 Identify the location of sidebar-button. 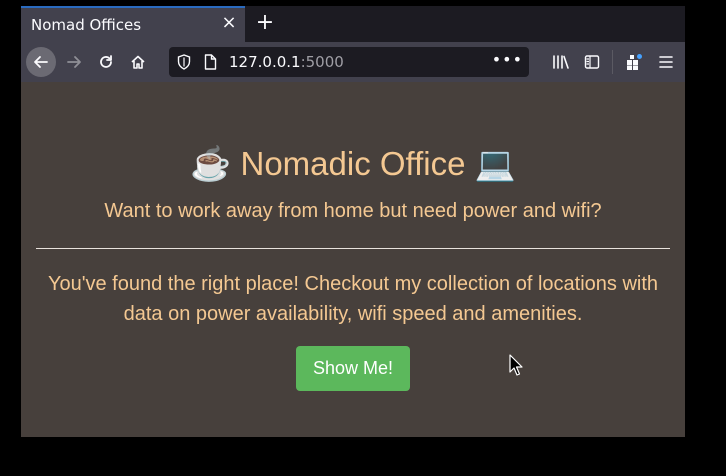
(592, 62).